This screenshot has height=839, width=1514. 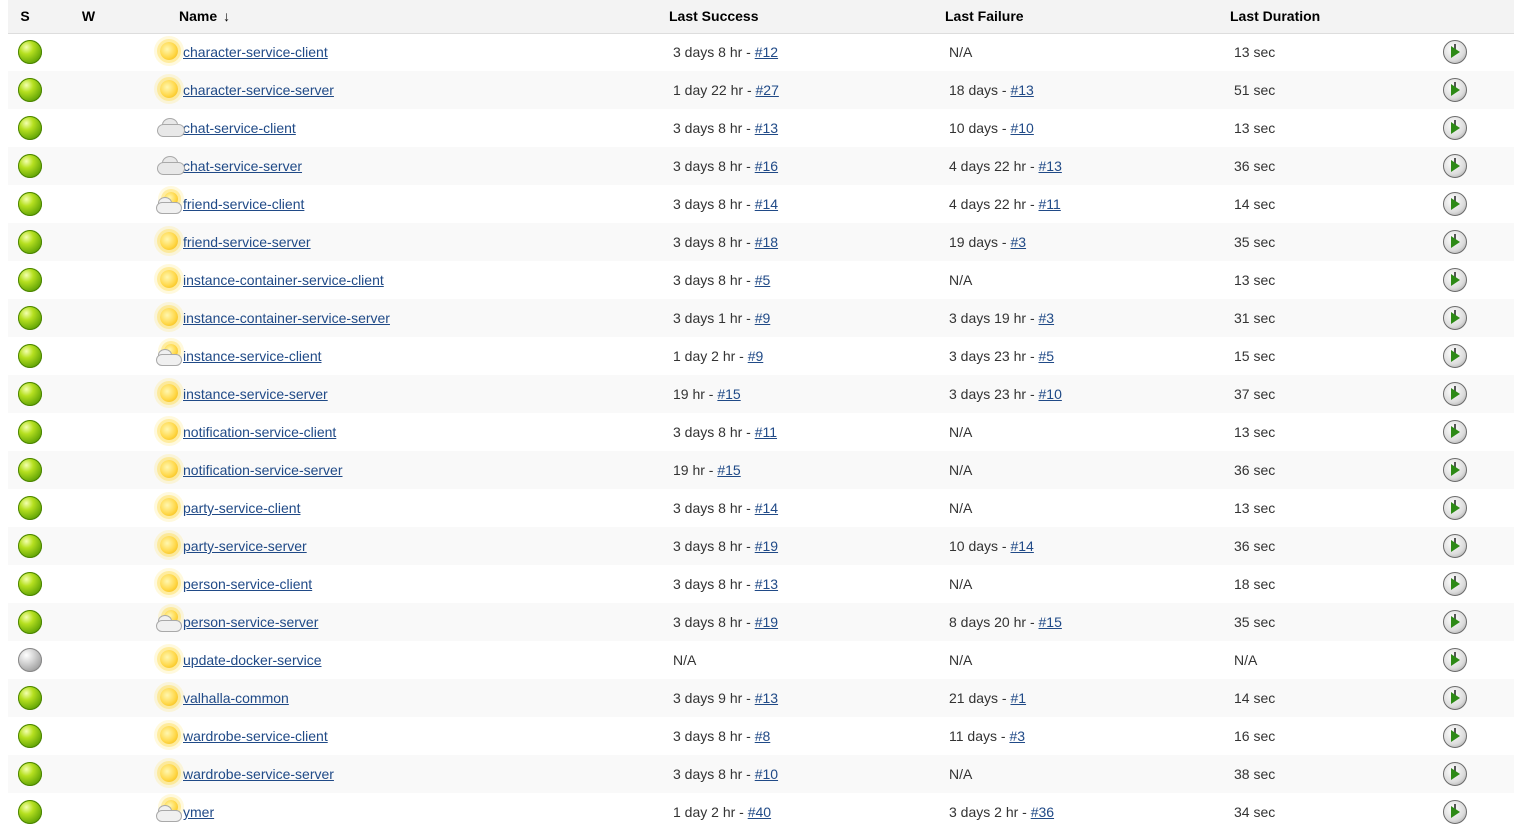 What do you see at coordinates (247, 242) in the screenshot?
I see `job-link: friend-service-server` at bounding box center [247, 242].